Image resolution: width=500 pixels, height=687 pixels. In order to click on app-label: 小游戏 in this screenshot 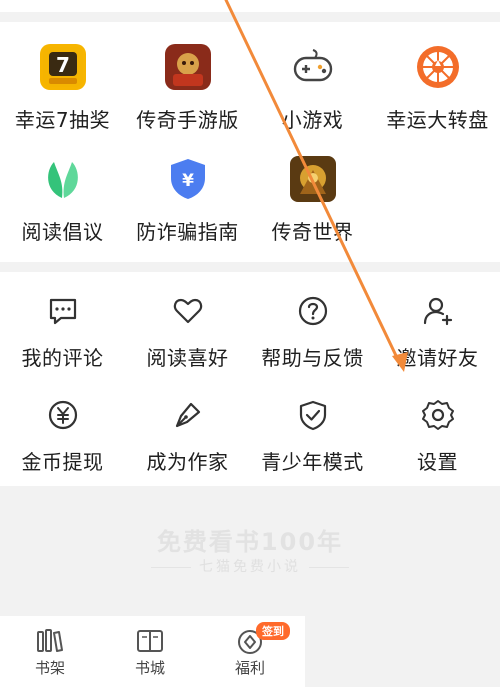, I will do `click(312, 120)`.